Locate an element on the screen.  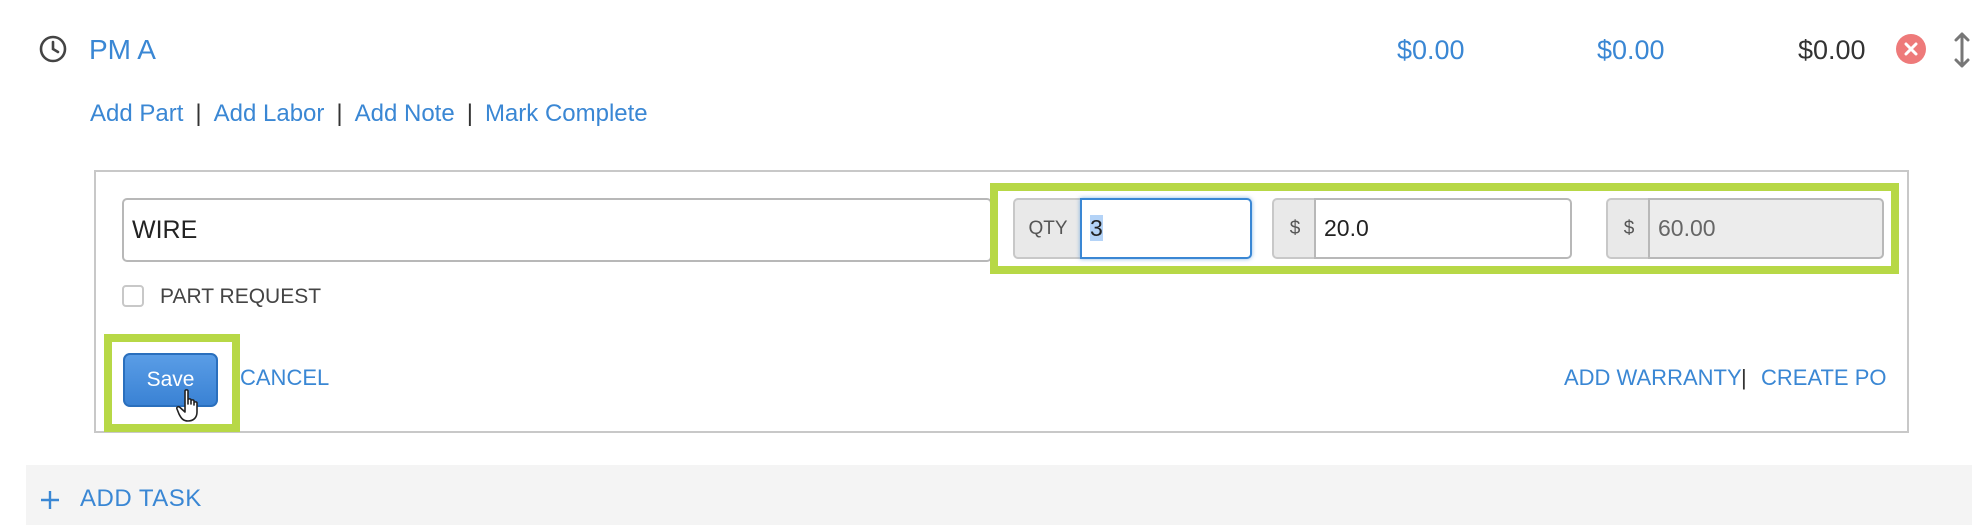
create-po-link: CREATE PO is located at coordinates (1824, 378).